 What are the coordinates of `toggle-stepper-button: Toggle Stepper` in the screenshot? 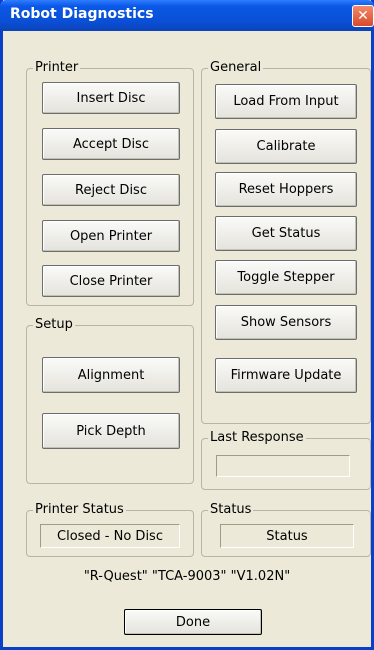 It's located at (286, 277).